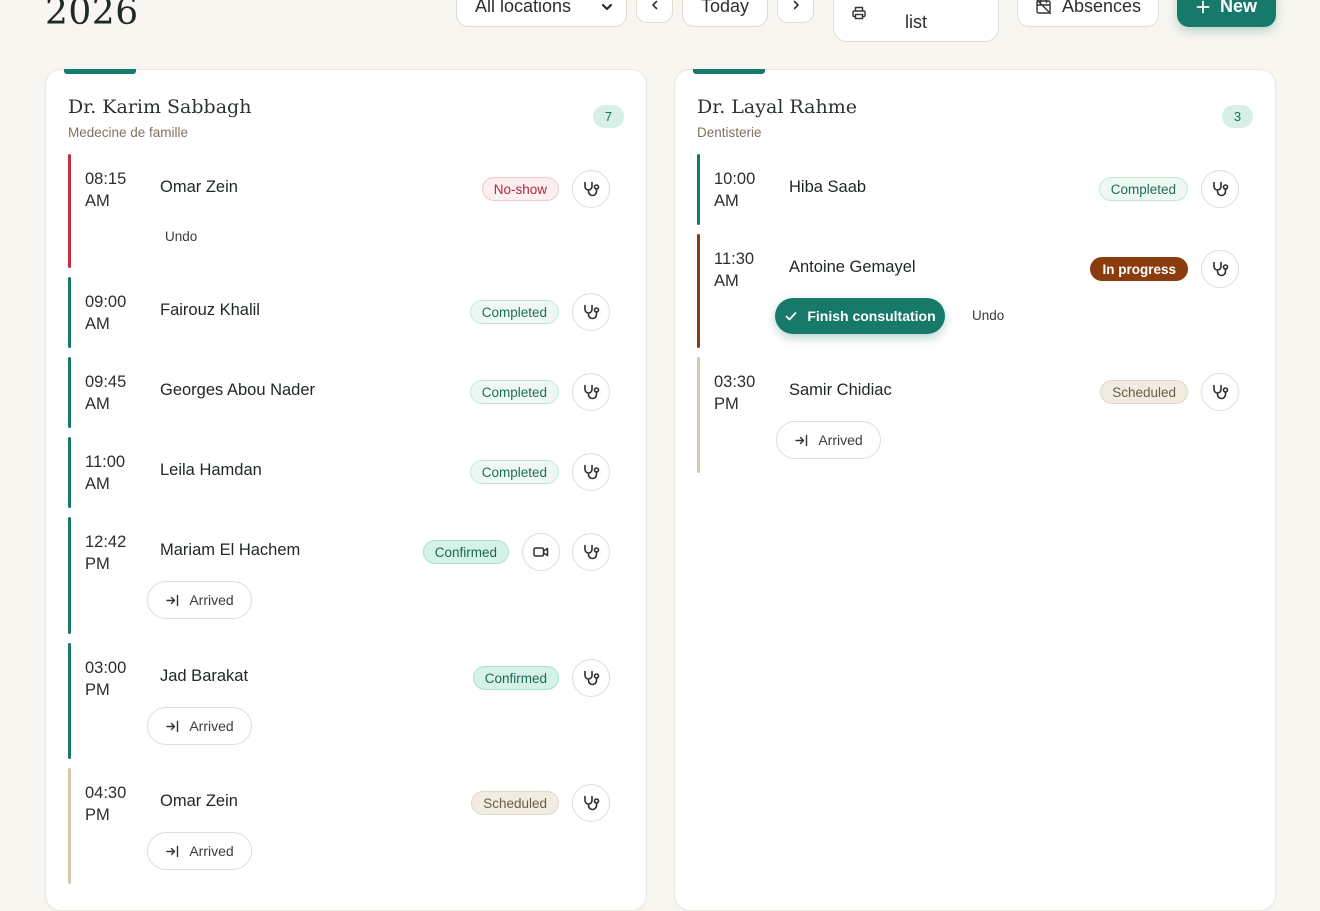 Image resolution: width=1320 pixels, height=911 pixels. I want to click on appointment-count-badge: 7, so click(608, 116).